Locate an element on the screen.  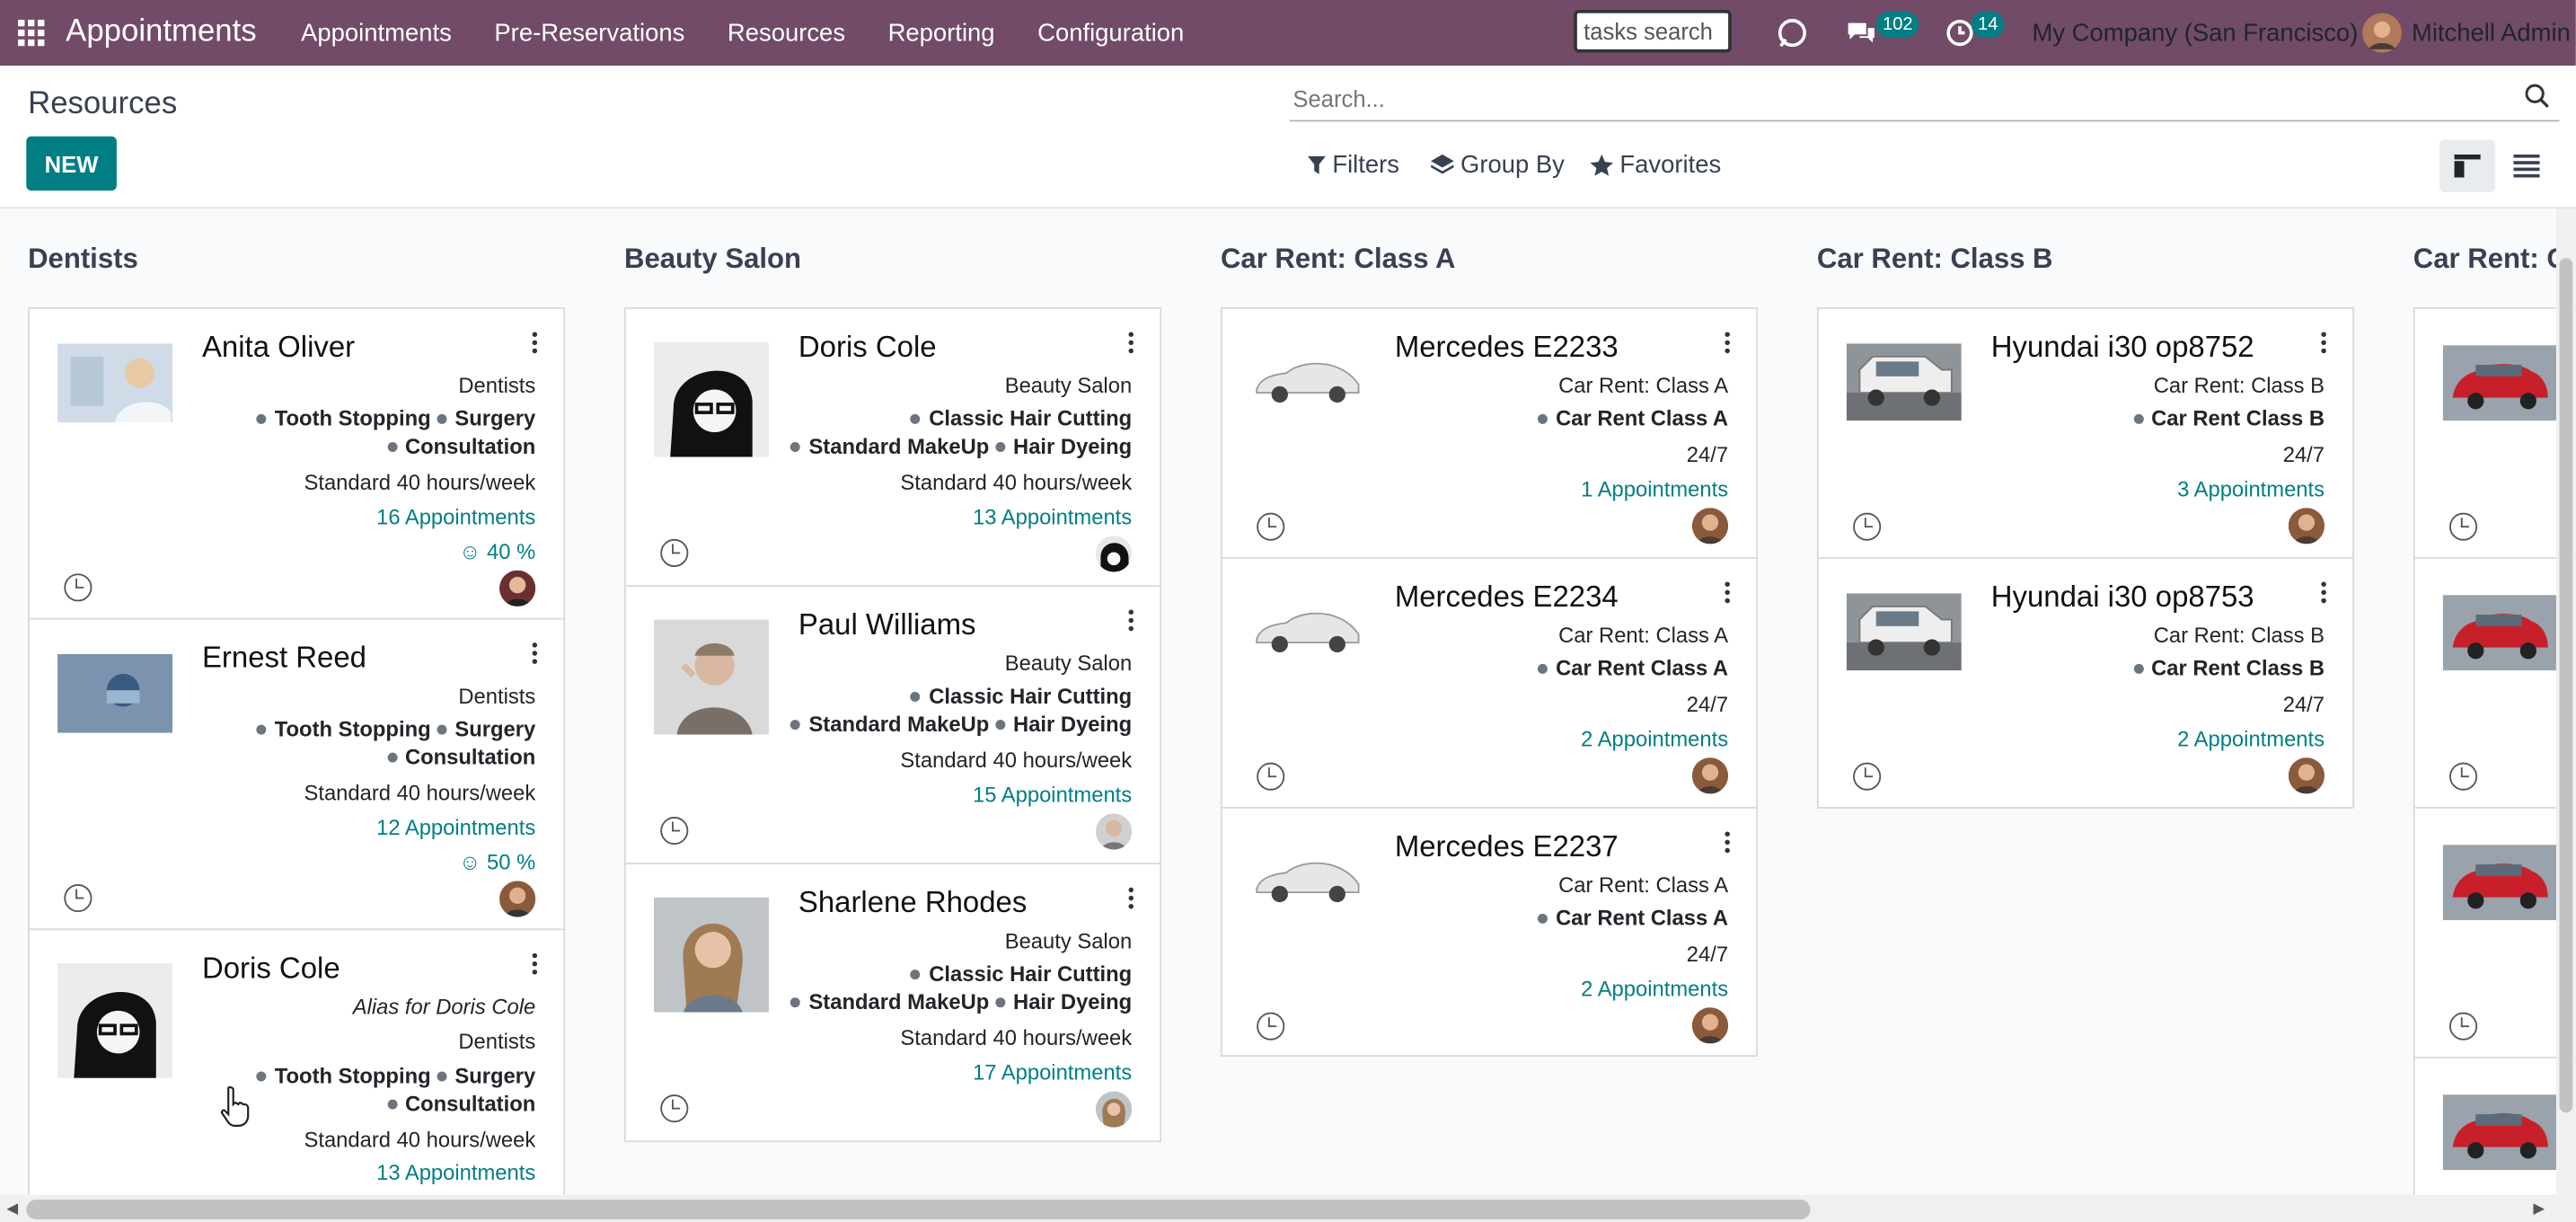
column-title: Dentists is located at coordinates (83, 260).